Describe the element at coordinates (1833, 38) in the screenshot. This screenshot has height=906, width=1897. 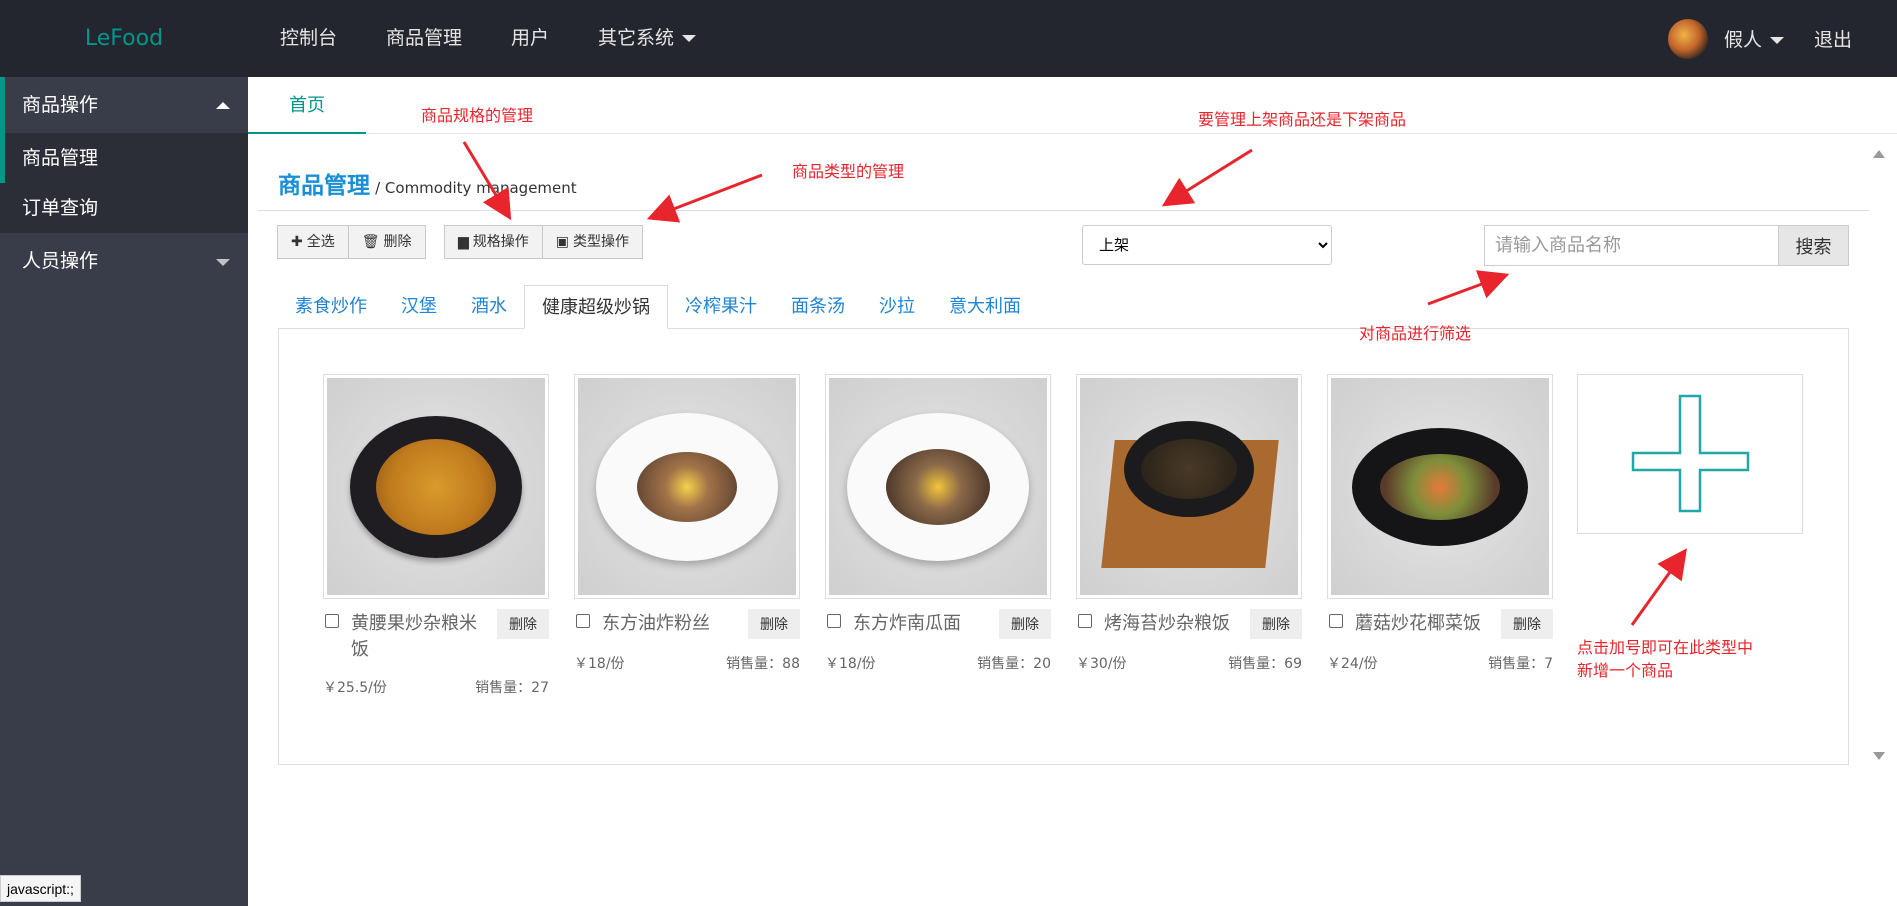
I see `logout-link: 退出` at that location.